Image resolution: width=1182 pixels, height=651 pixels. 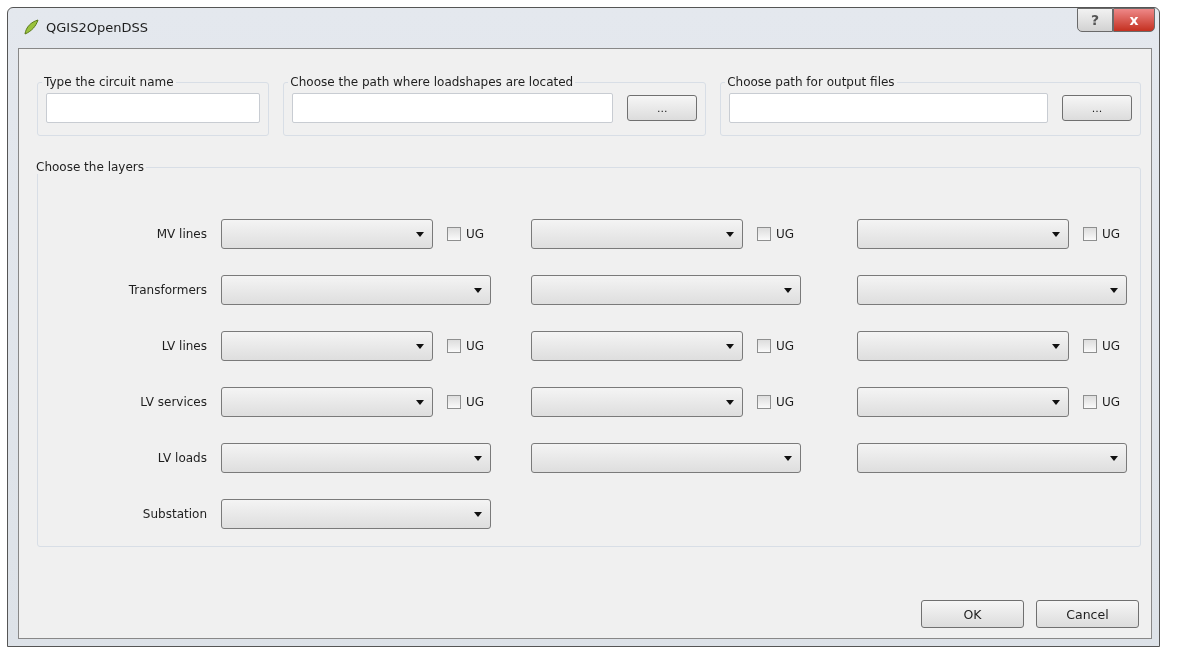 I want to click on leaf-icon, so click(x=31, y=27).